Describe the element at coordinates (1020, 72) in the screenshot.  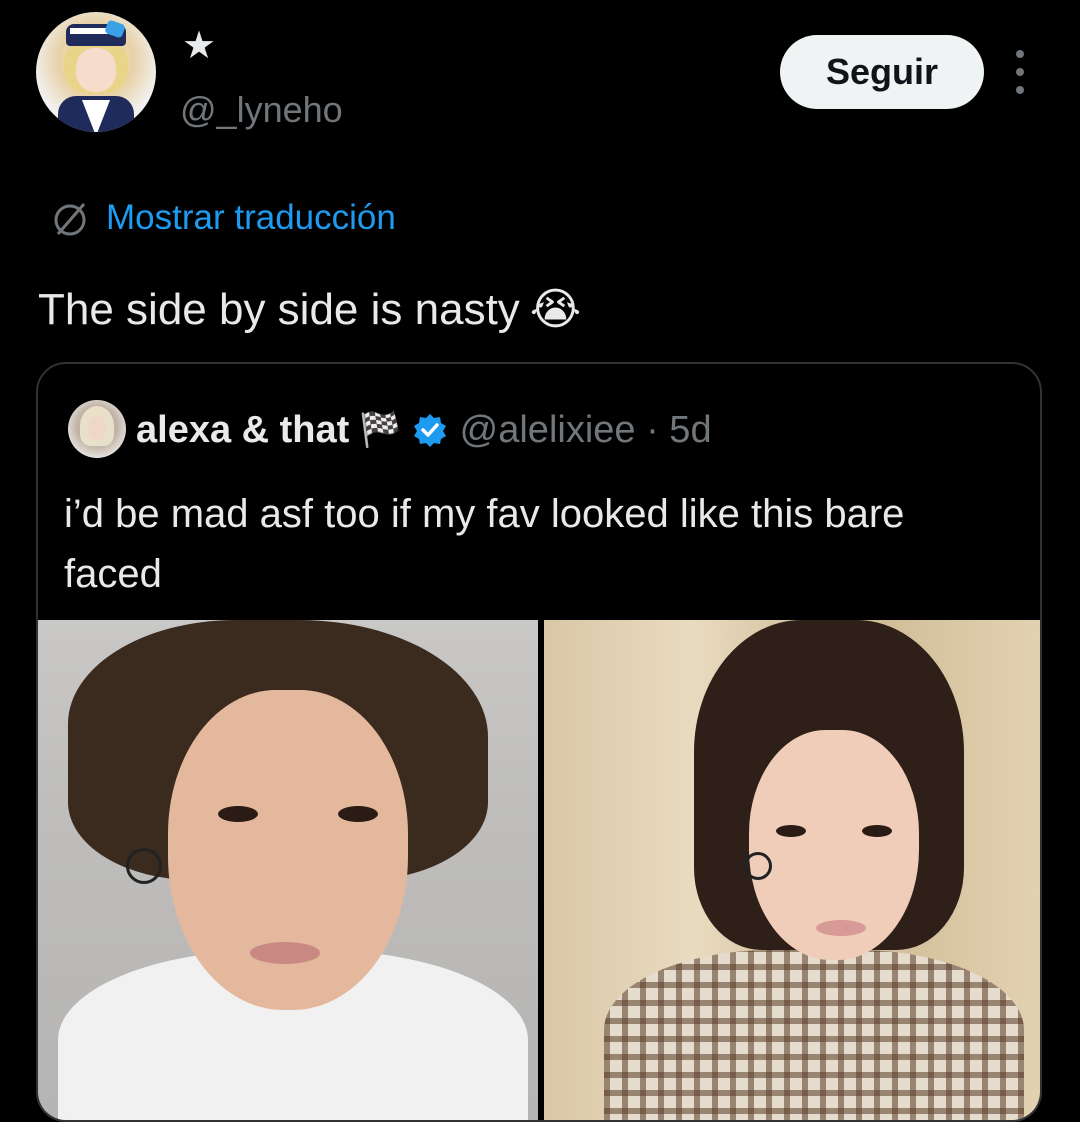
I see `more-icon` at that location.